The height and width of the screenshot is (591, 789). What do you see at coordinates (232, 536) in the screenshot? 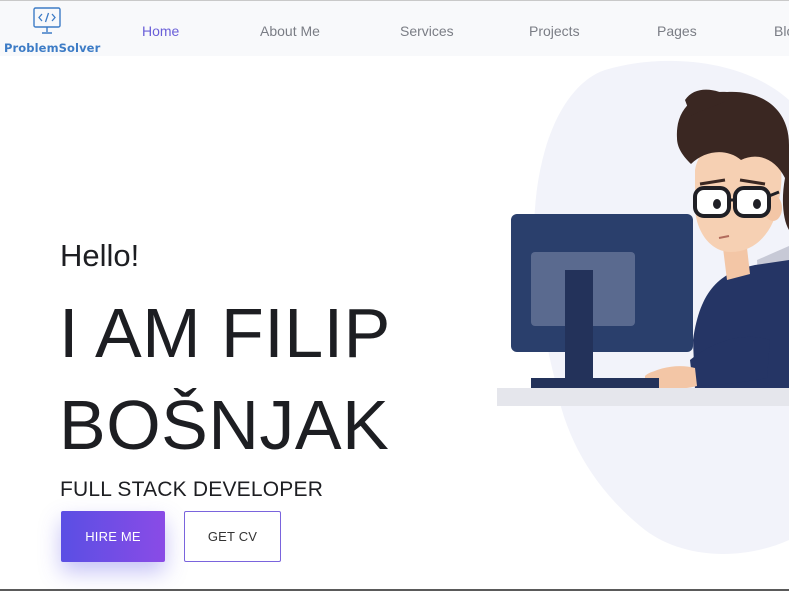
I see `get-cv-button: GET CV` at bounding box center [232, 536].